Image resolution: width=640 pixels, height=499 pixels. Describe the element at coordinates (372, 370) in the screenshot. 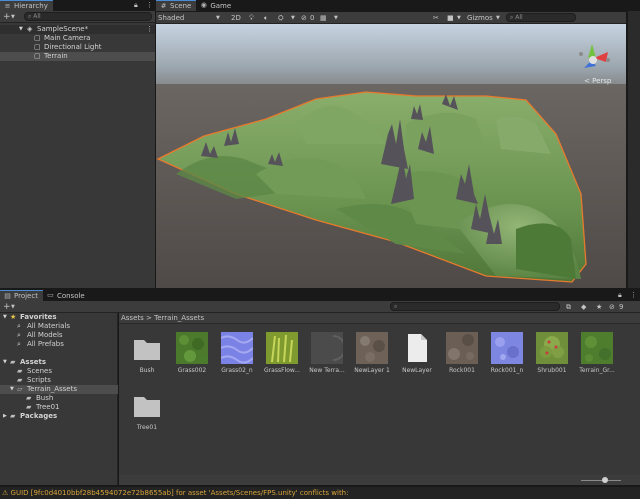

I see `asset-label: NewLayer 1` at that location.